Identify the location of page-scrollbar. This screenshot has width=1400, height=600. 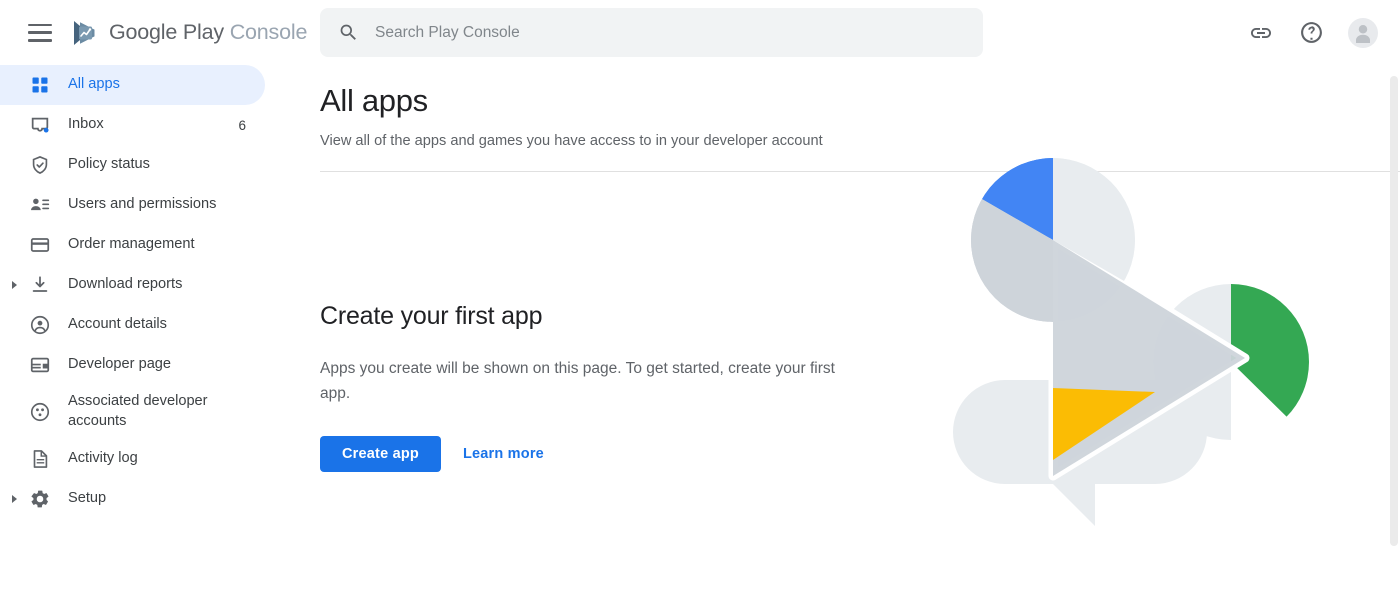
(1394, 326).